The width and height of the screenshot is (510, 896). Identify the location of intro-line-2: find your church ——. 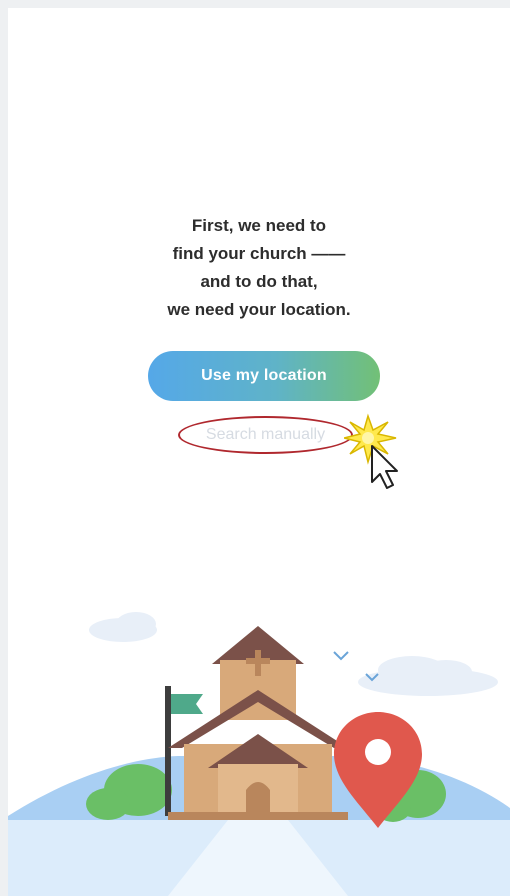
(259, 253).